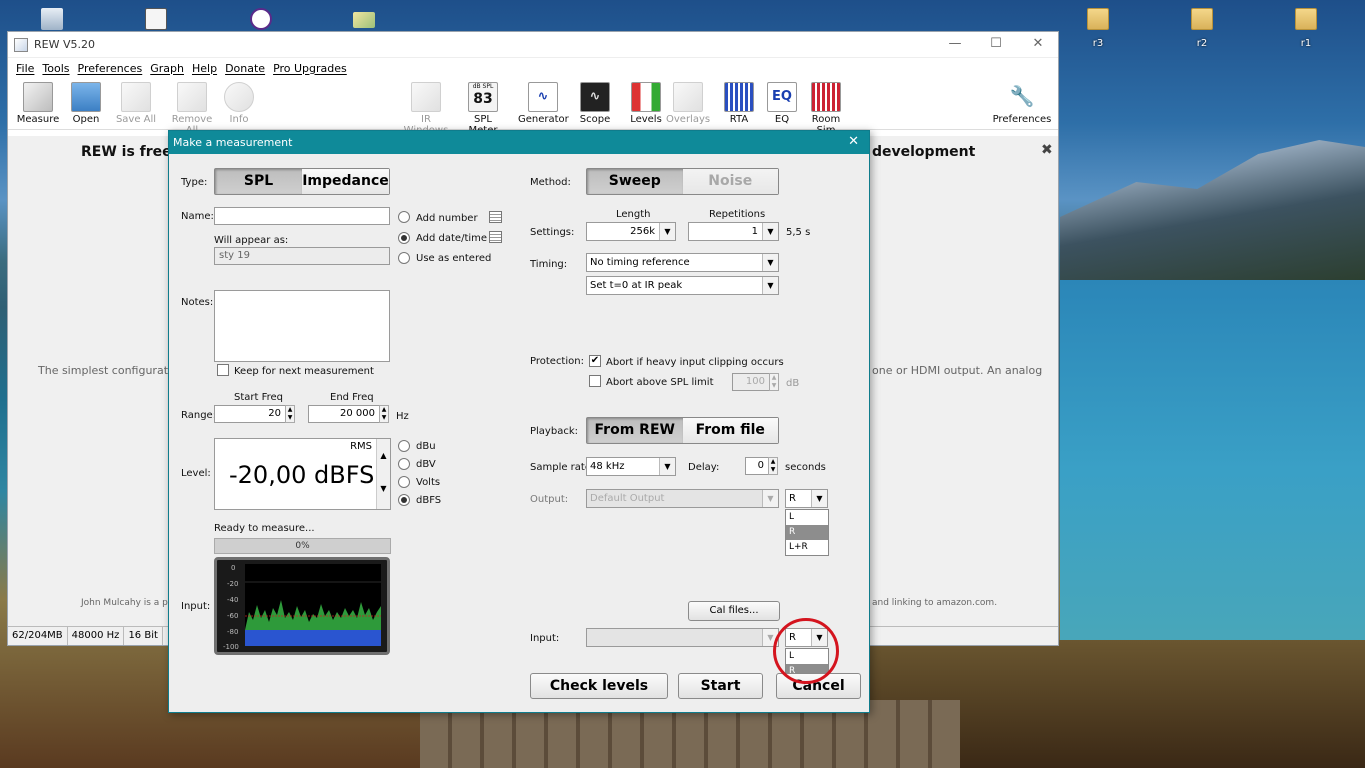 This screenshot has height=768, width=1365. I want to click on abort-spl-checkbox, so click(595, 381).